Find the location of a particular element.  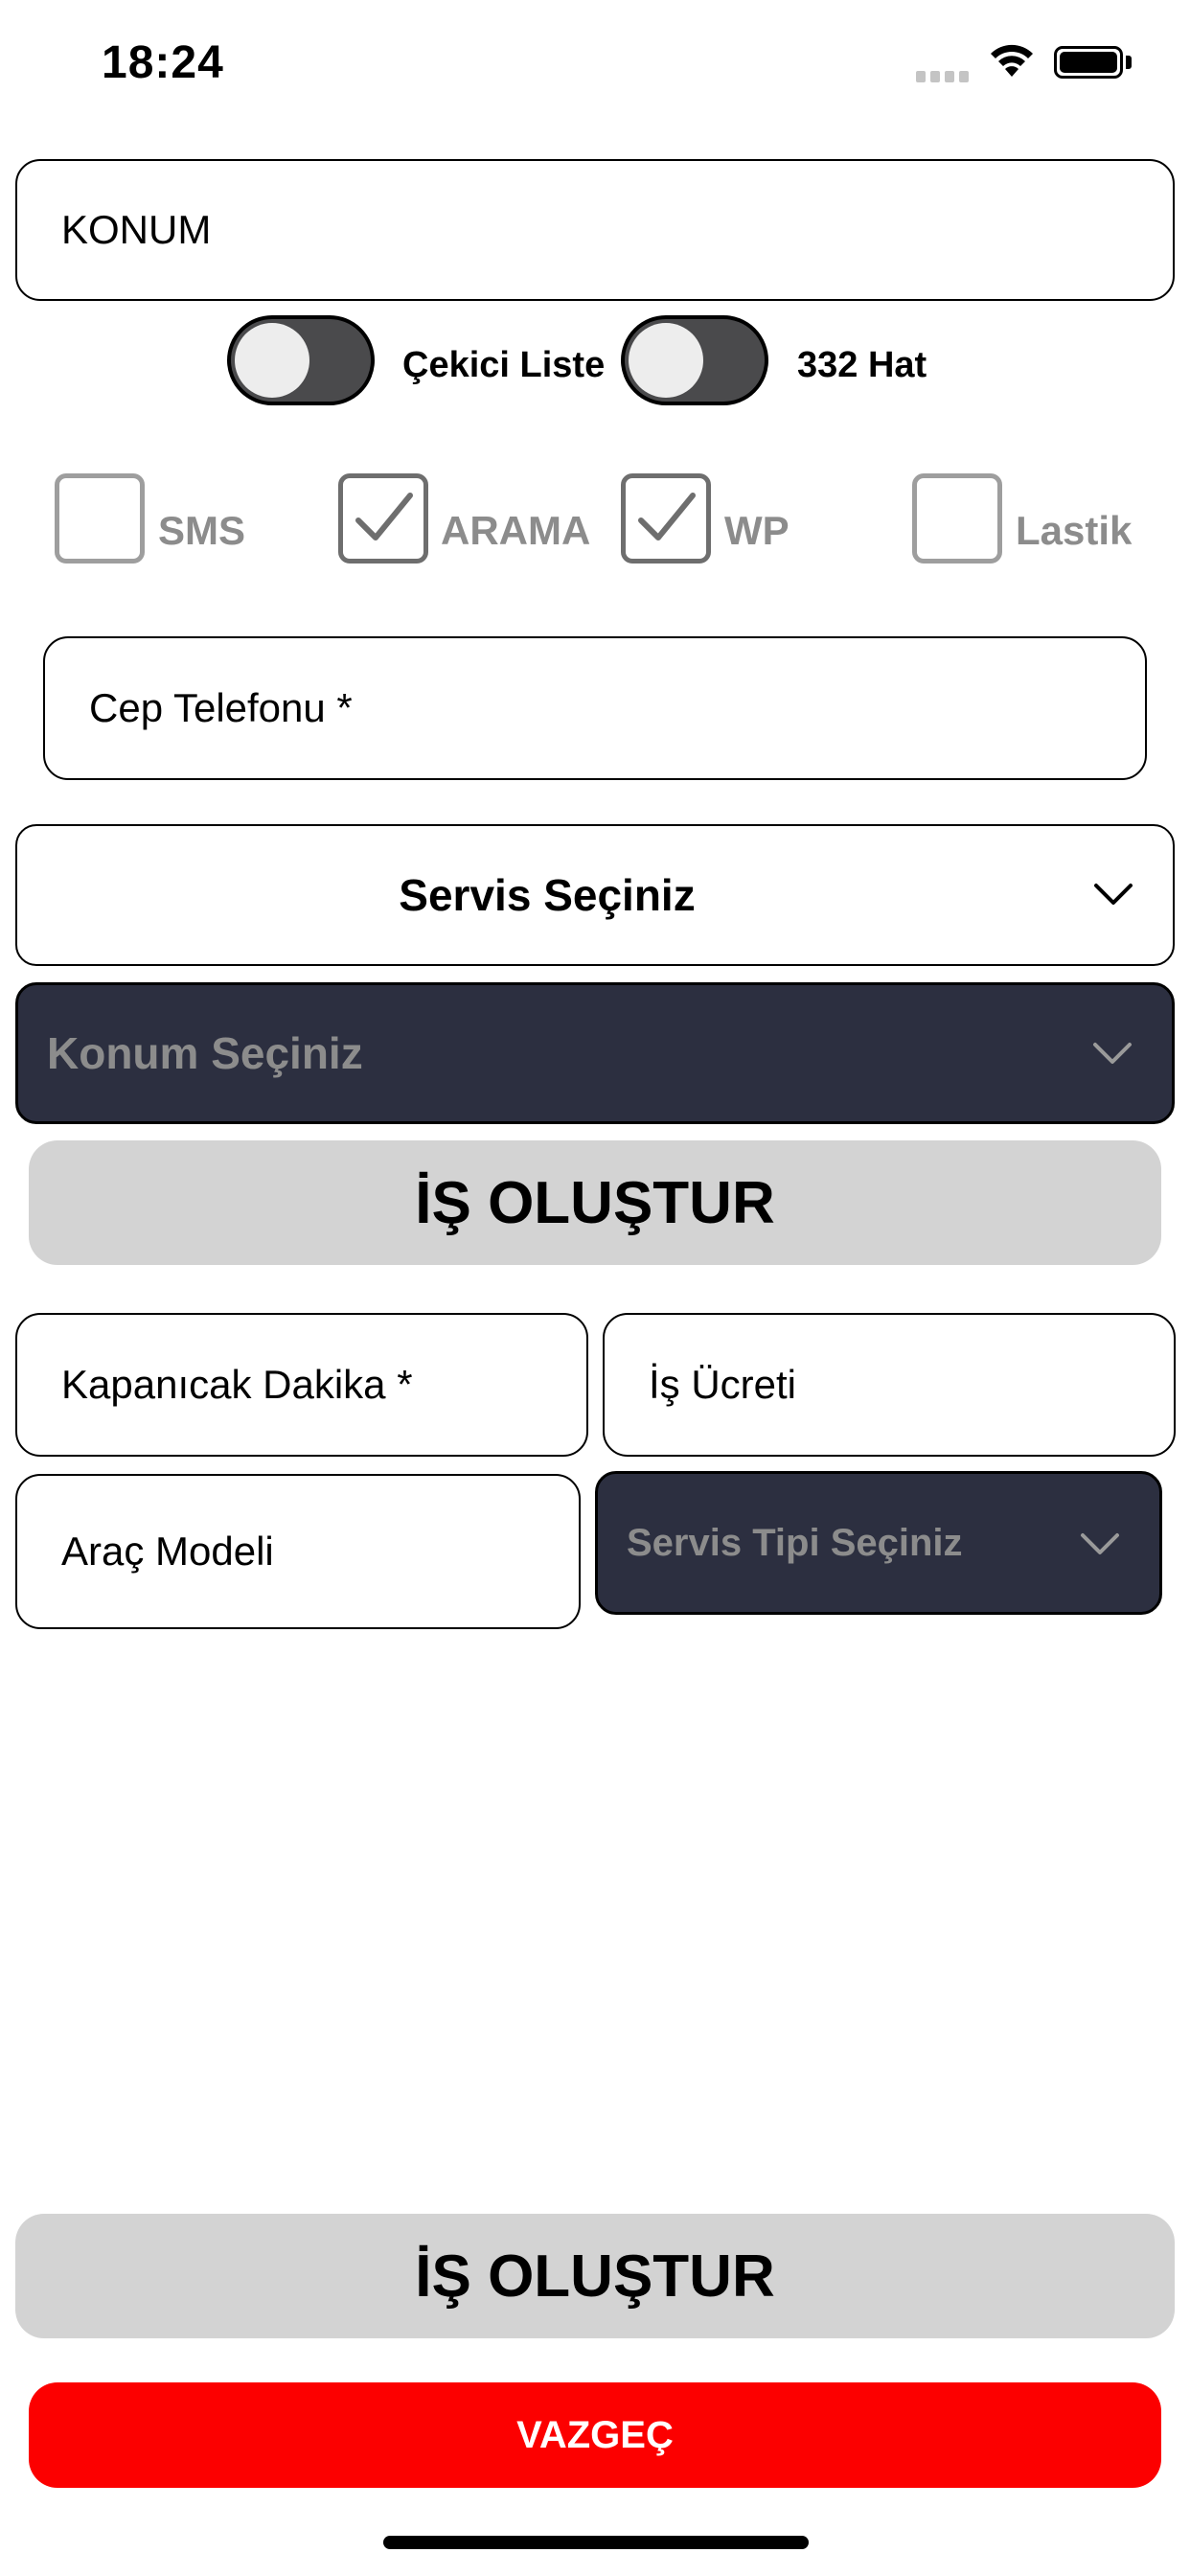

phone-field: Cep Telefonu * is located at coordinates (595, 708).